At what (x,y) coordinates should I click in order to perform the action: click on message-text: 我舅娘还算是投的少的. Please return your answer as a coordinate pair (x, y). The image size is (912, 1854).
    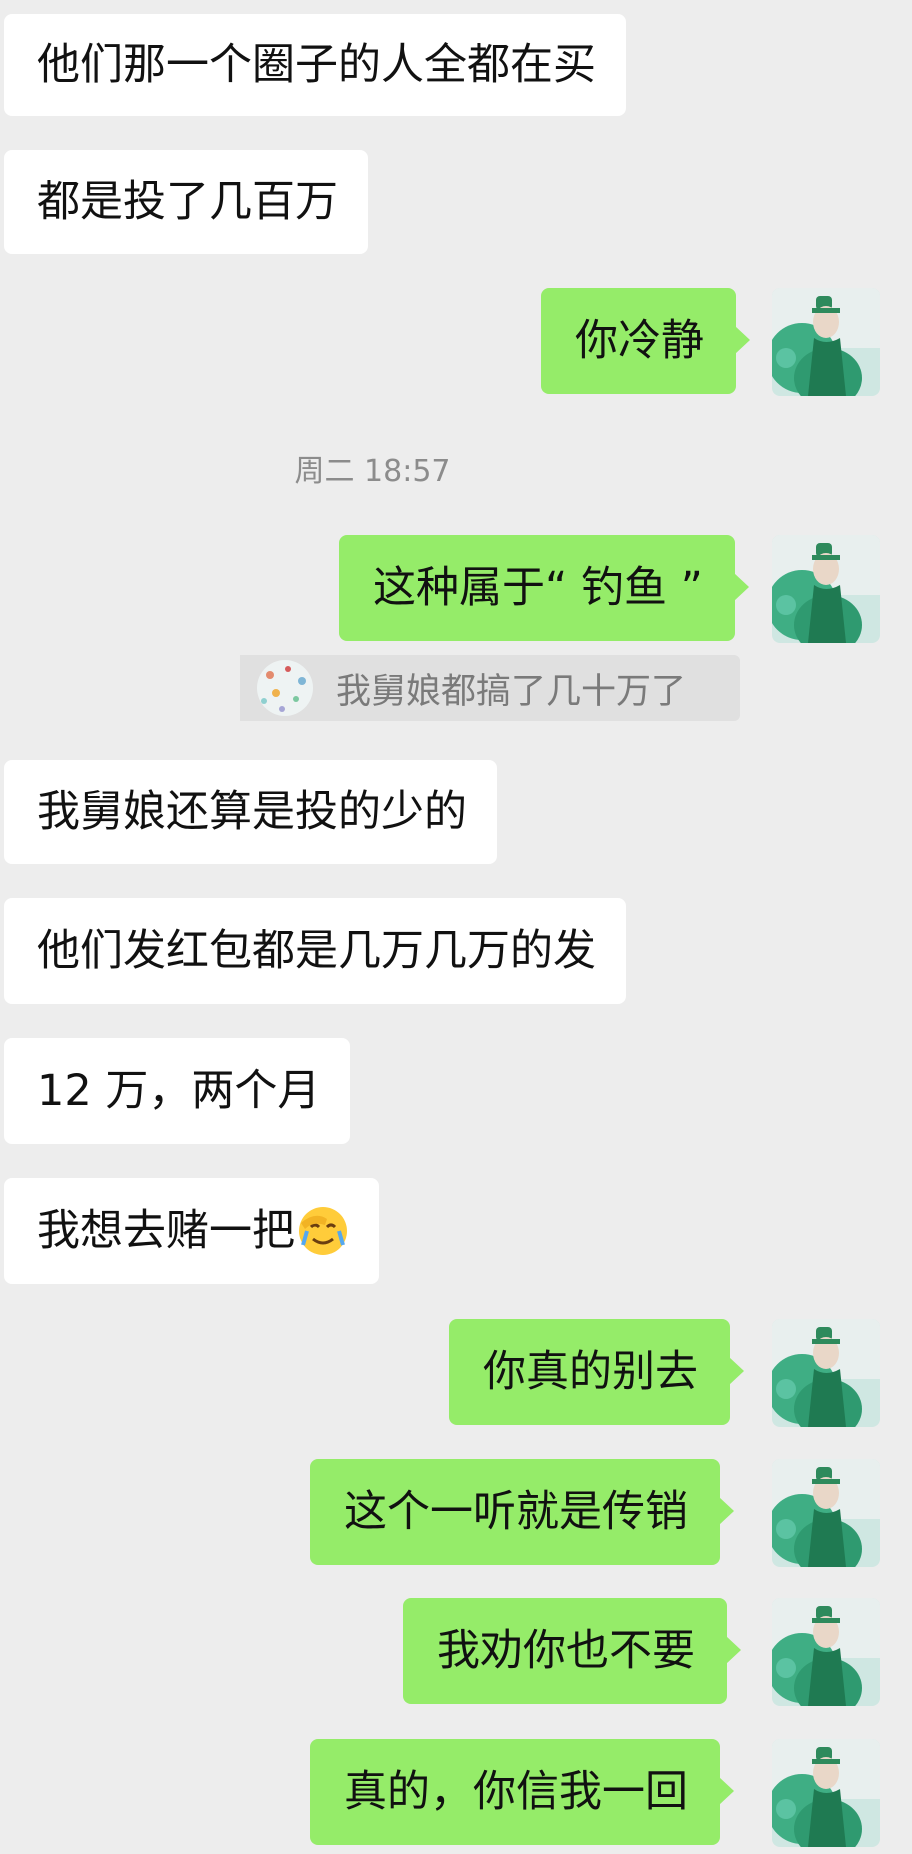
    Looking at the image, I should click on (252, 812).